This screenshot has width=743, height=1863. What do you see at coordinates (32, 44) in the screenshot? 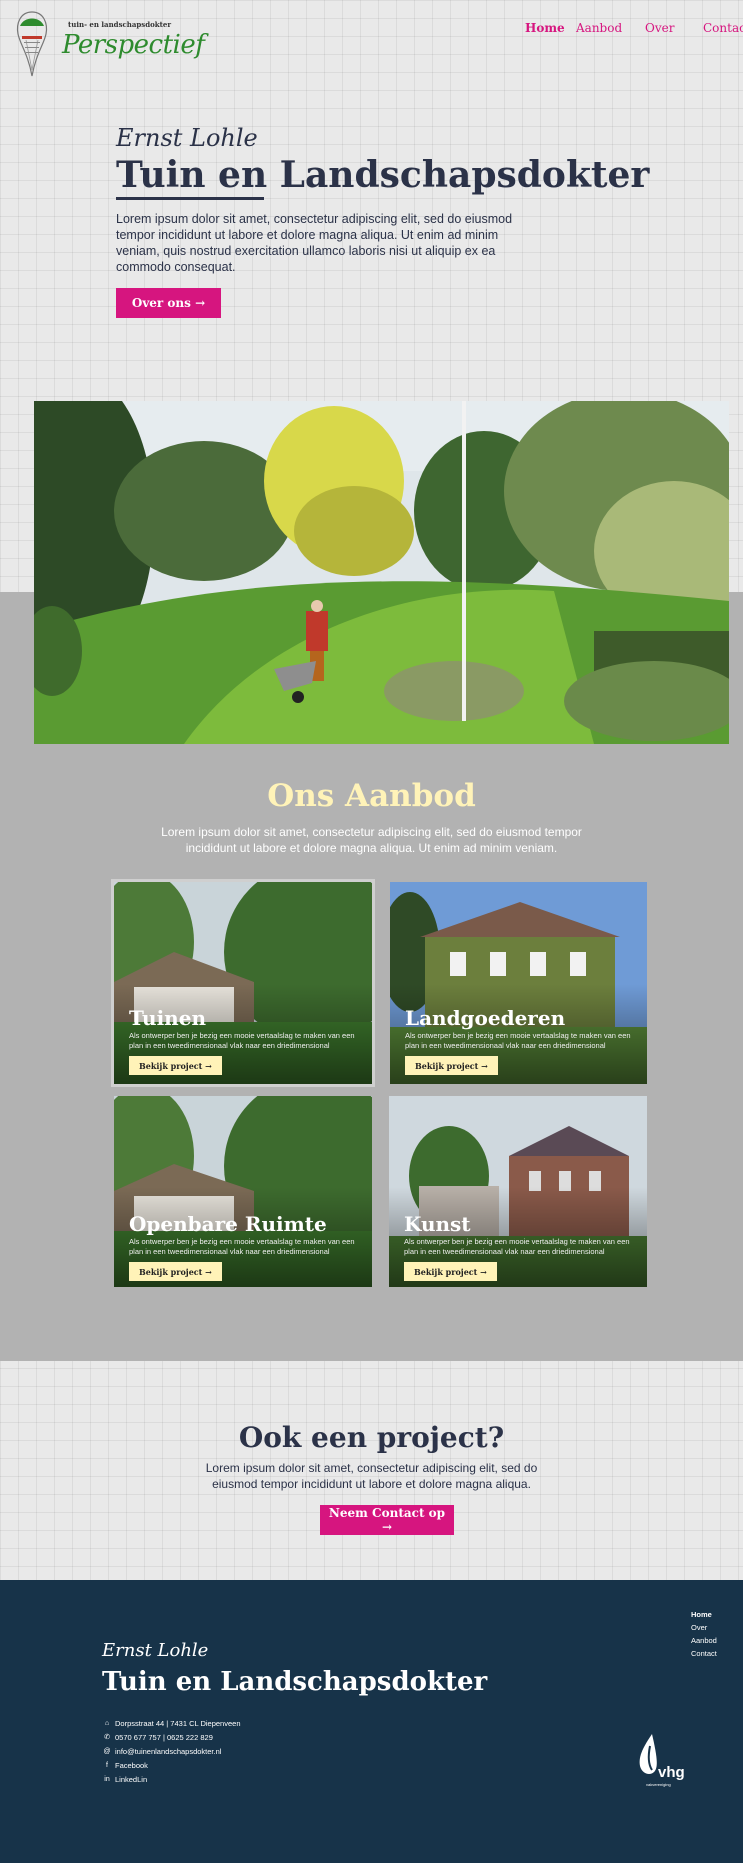
I see `logo-balloon-icon` at bounding box center [32, 44].